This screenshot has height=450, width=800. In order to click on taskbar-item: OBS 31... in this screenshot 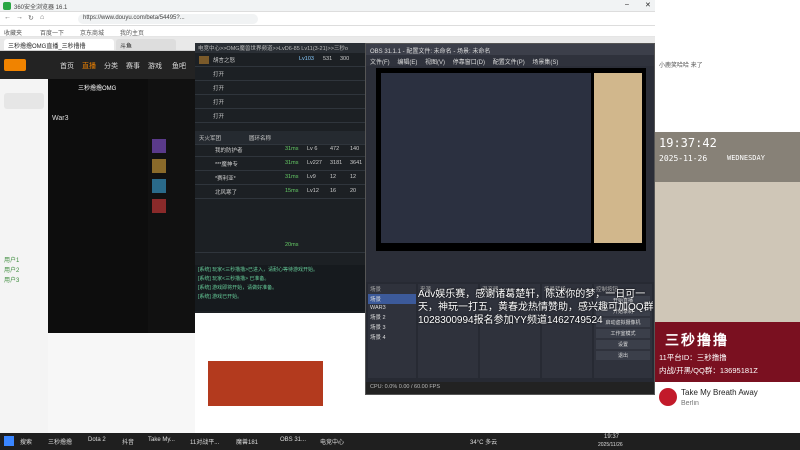, I will do `click(293, 440)`.